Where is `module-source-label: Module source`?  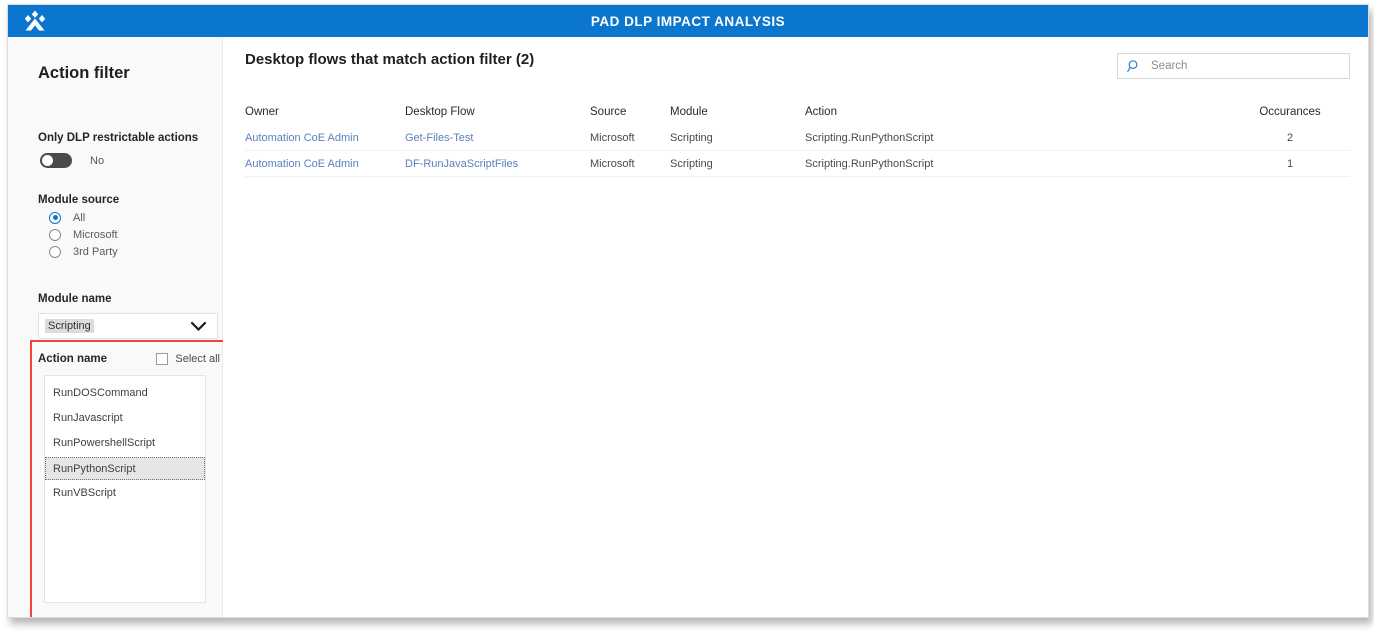
module-source-label: Module source is located at coordinates (79, 200).